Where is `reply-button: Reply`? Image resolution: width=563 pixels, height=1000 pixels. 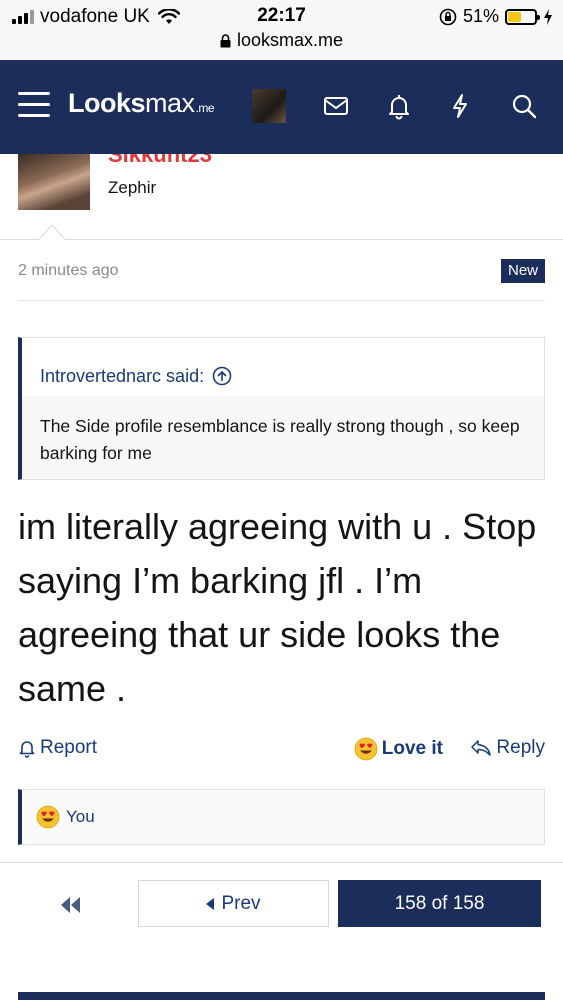
reply-button: Reply is located at coordinates (507, 748).